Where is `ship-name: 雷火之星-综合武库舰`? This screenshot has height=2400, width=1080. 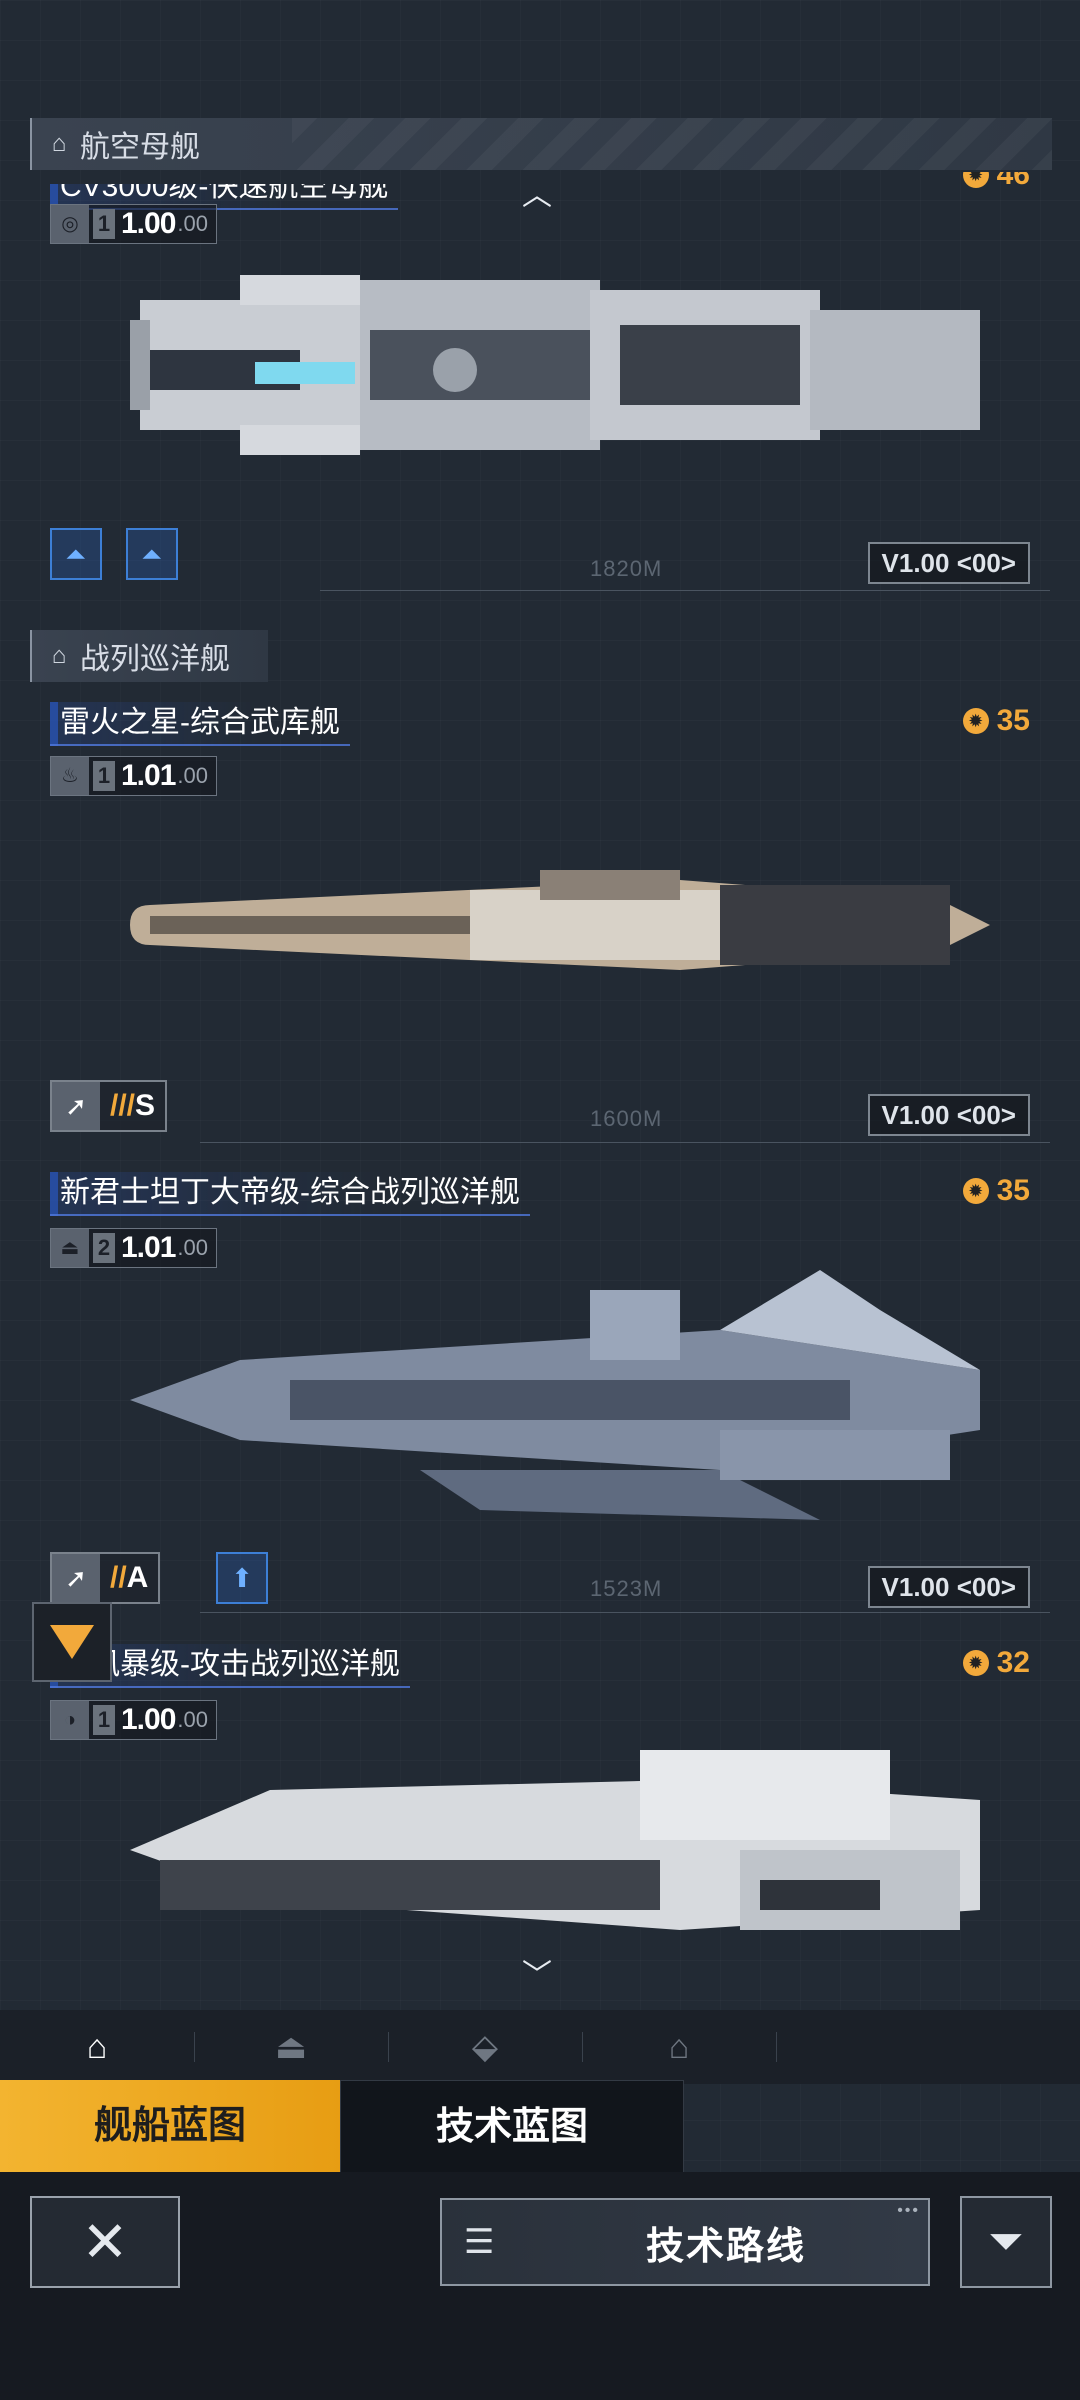
ship-name: 雷火之星-综合武库舰 is located at coordinates (200, 724).